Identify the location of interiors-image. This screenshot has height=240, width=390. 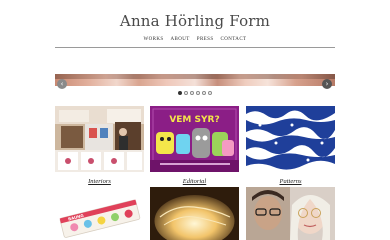
(99, 139).